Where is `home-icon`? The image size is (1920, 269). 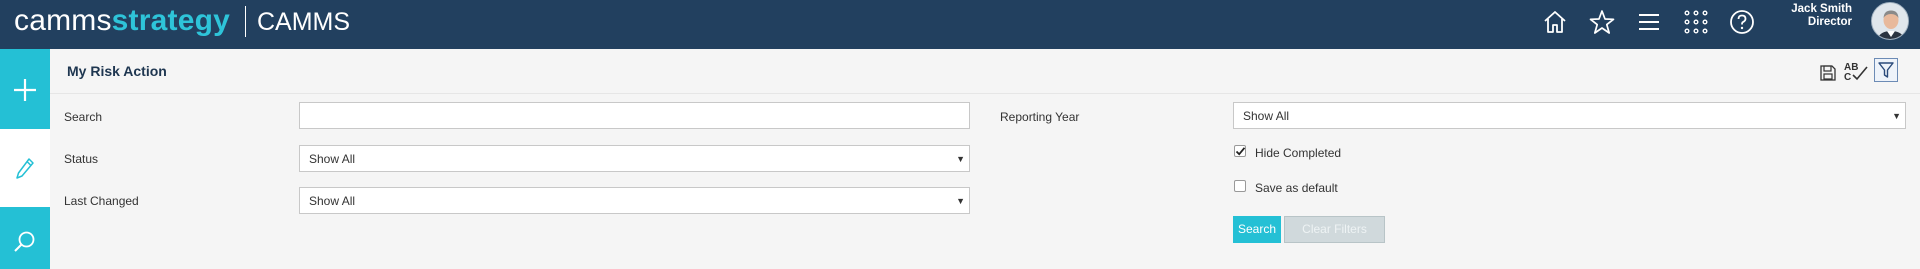 home-icon is located at coordinates (1555, 22).